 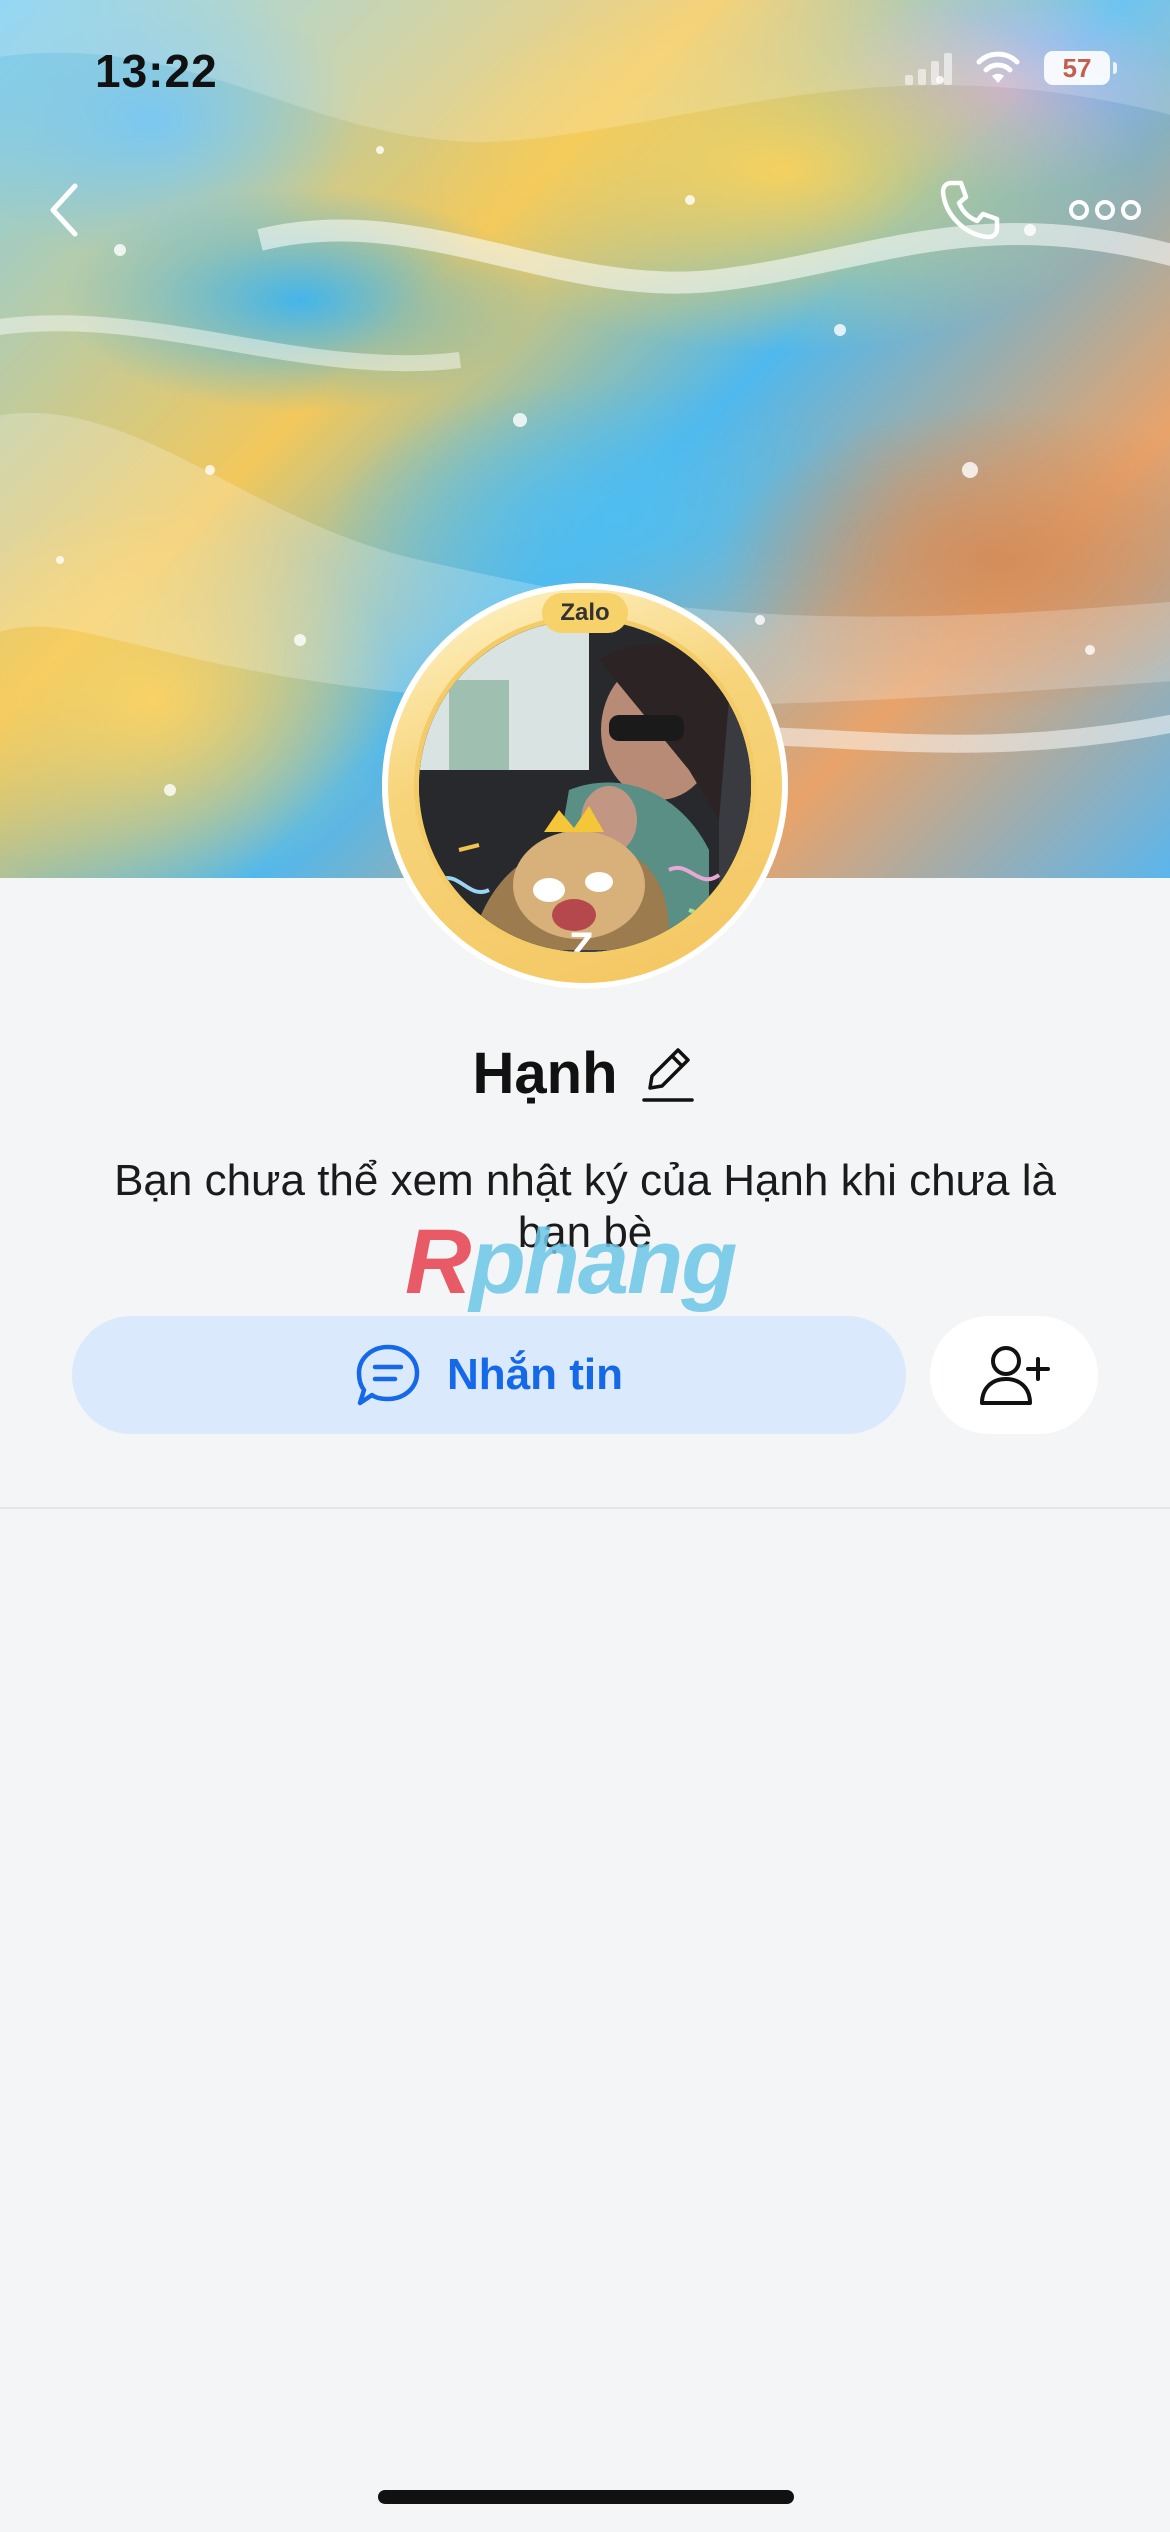 I want to click on more-dots-icon, so click(x=1105, y=210).